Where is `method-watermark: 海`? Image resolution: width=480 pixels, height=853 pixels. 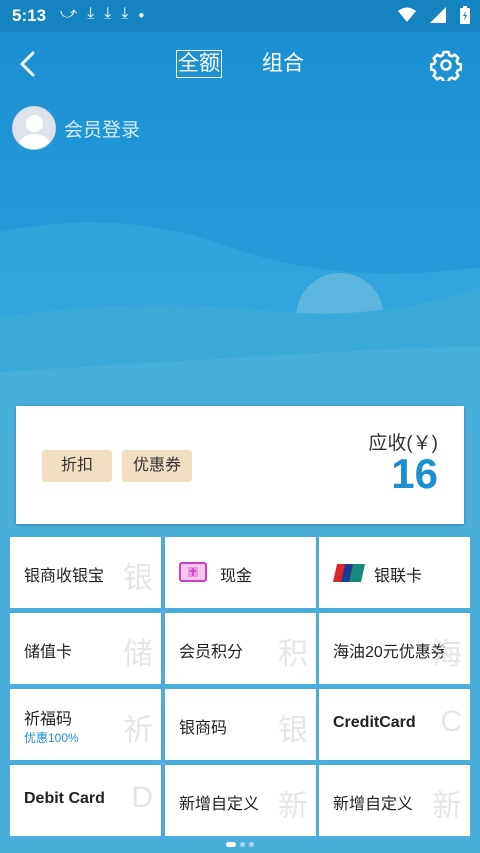 method-watermark: 海 is located at coordinates (447, 654).